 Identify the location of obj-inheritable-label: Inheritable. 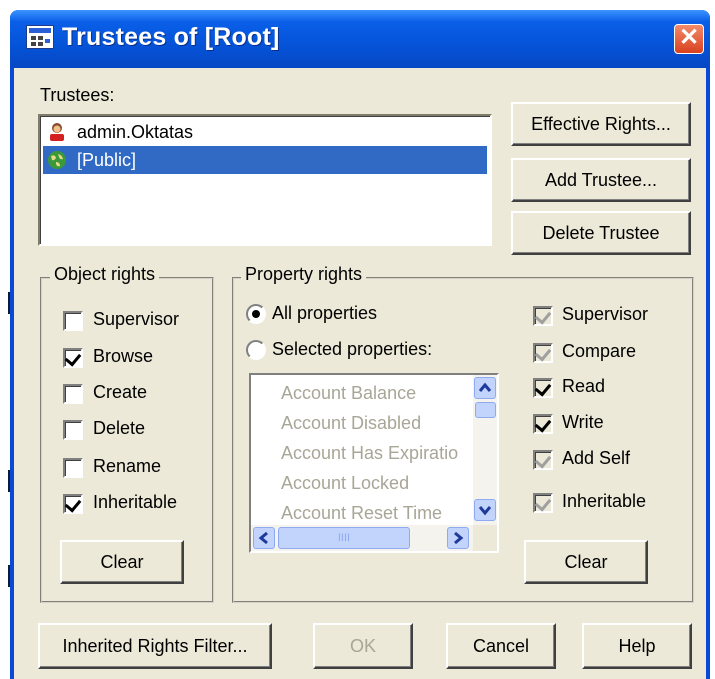
(135, 502).